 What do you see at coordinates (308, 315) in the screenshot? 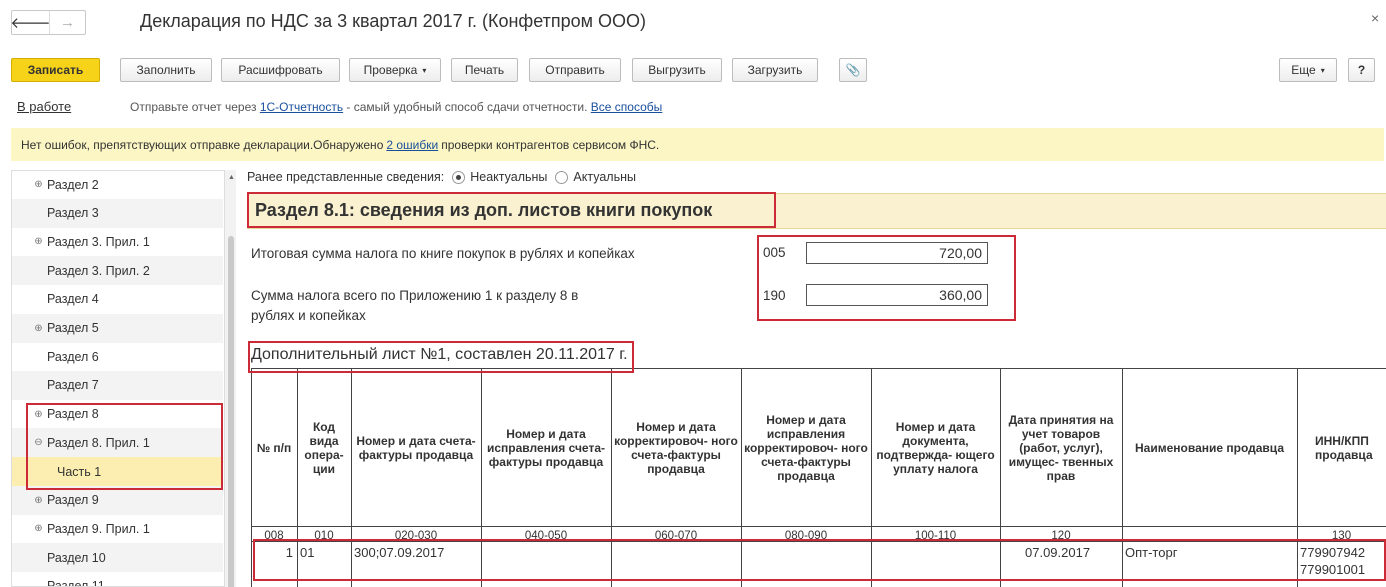
I see `appendix-tax-label-line2: рублях и копейках` at bounding box center [308, 315].